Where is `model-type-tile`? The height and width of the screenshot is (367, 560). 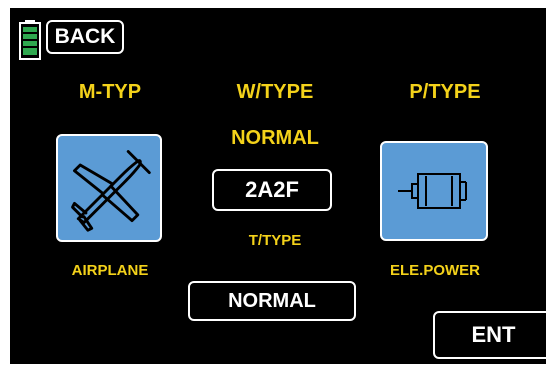 model-type-tile is located at coordinates (109, 188).